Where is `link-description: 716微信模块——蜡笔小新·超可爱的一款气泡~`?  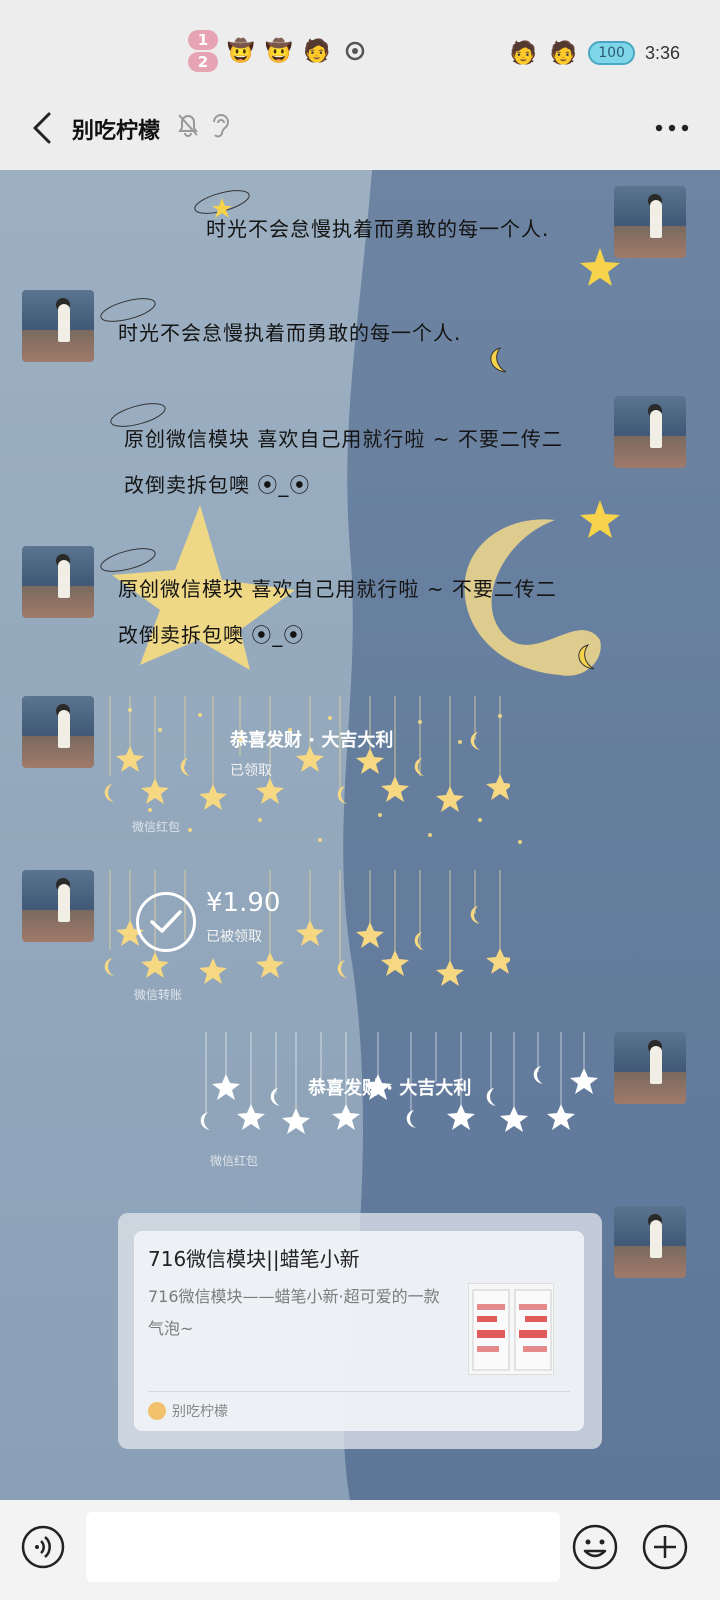 link-description: 716微信模块——蜡笔小新·超可爱的一款气泡~ is located at coordinates (294, 1312).